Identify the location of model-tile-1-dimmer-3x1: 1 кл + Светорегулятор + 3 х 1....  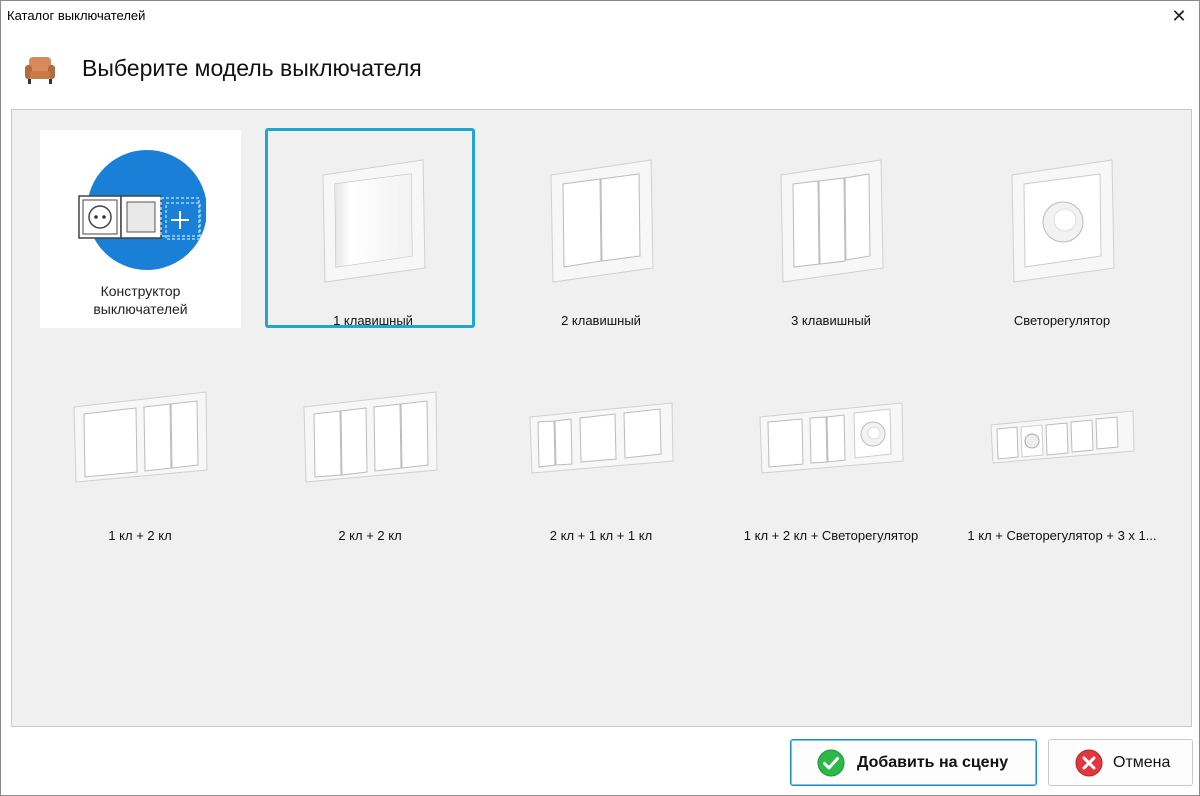
(1062, 448).